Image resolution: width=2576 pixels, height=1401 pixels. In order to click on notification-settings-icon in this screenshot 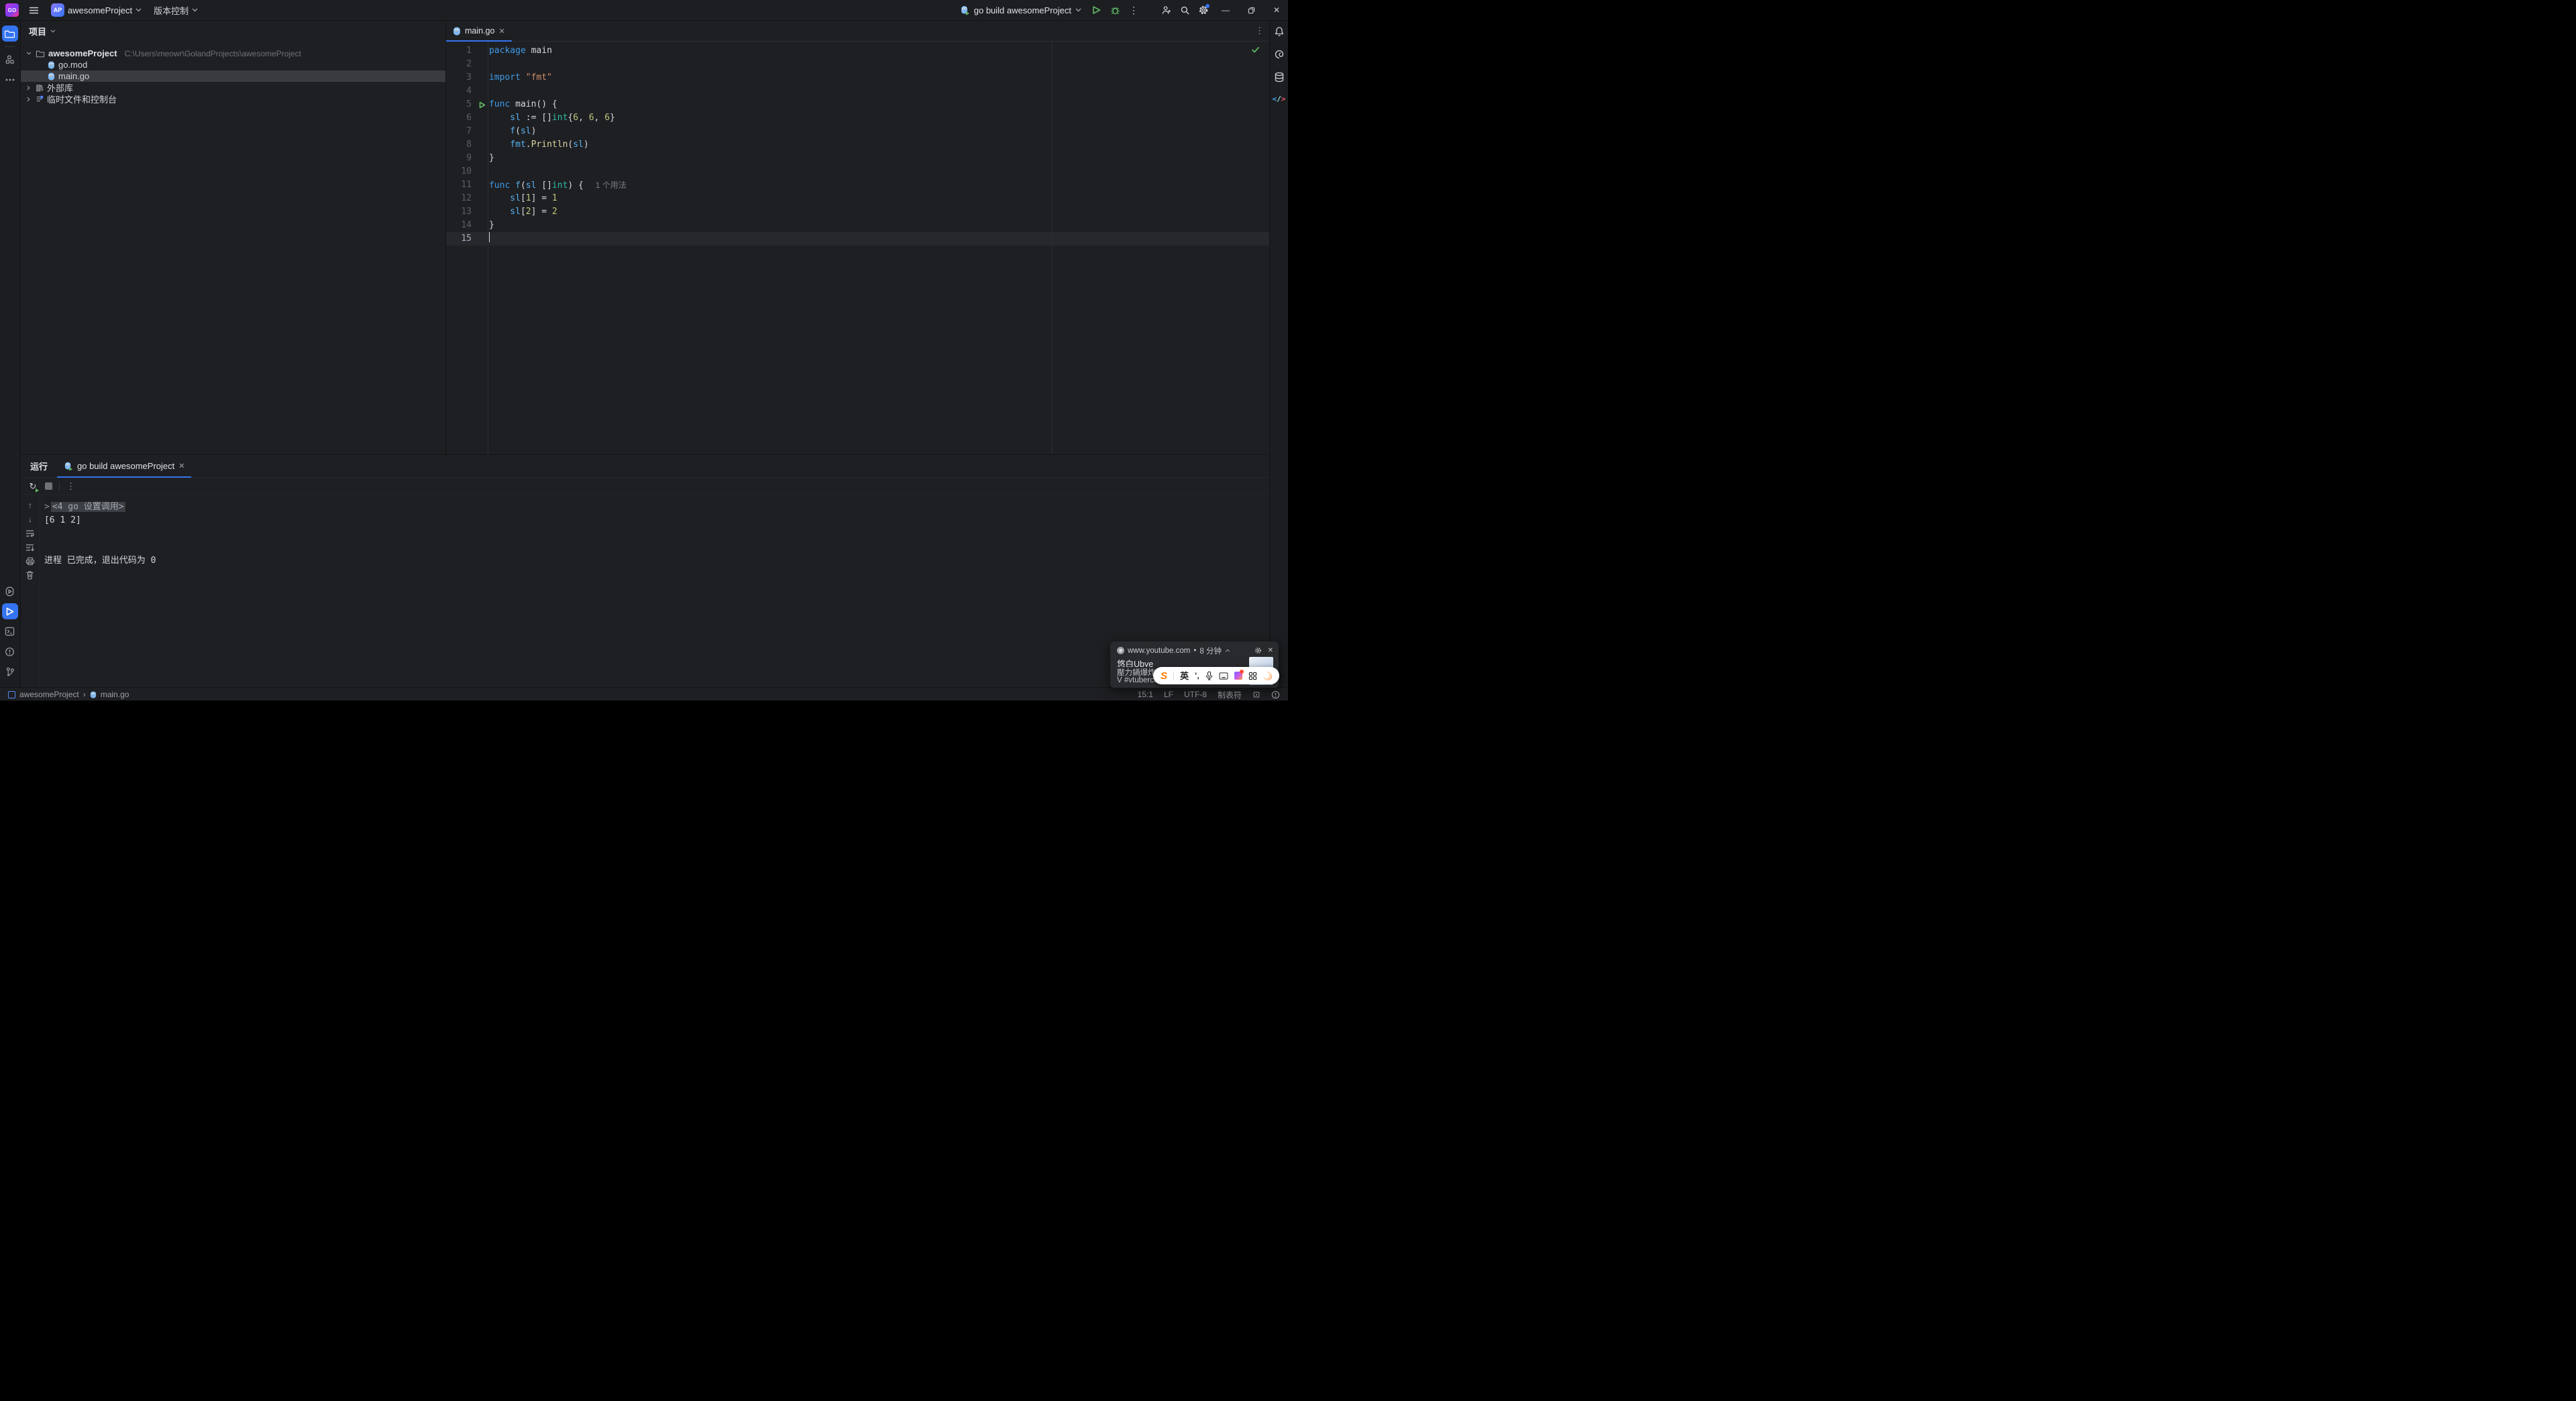, I will do `click(1258, 650)`.